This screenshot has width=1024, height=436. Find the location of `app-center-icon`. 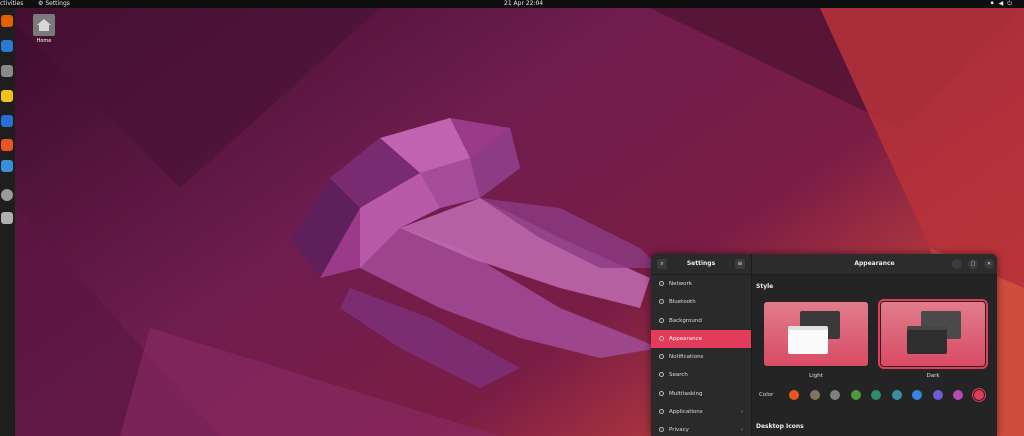

app-center-icon is located at coordinates (7, 145).